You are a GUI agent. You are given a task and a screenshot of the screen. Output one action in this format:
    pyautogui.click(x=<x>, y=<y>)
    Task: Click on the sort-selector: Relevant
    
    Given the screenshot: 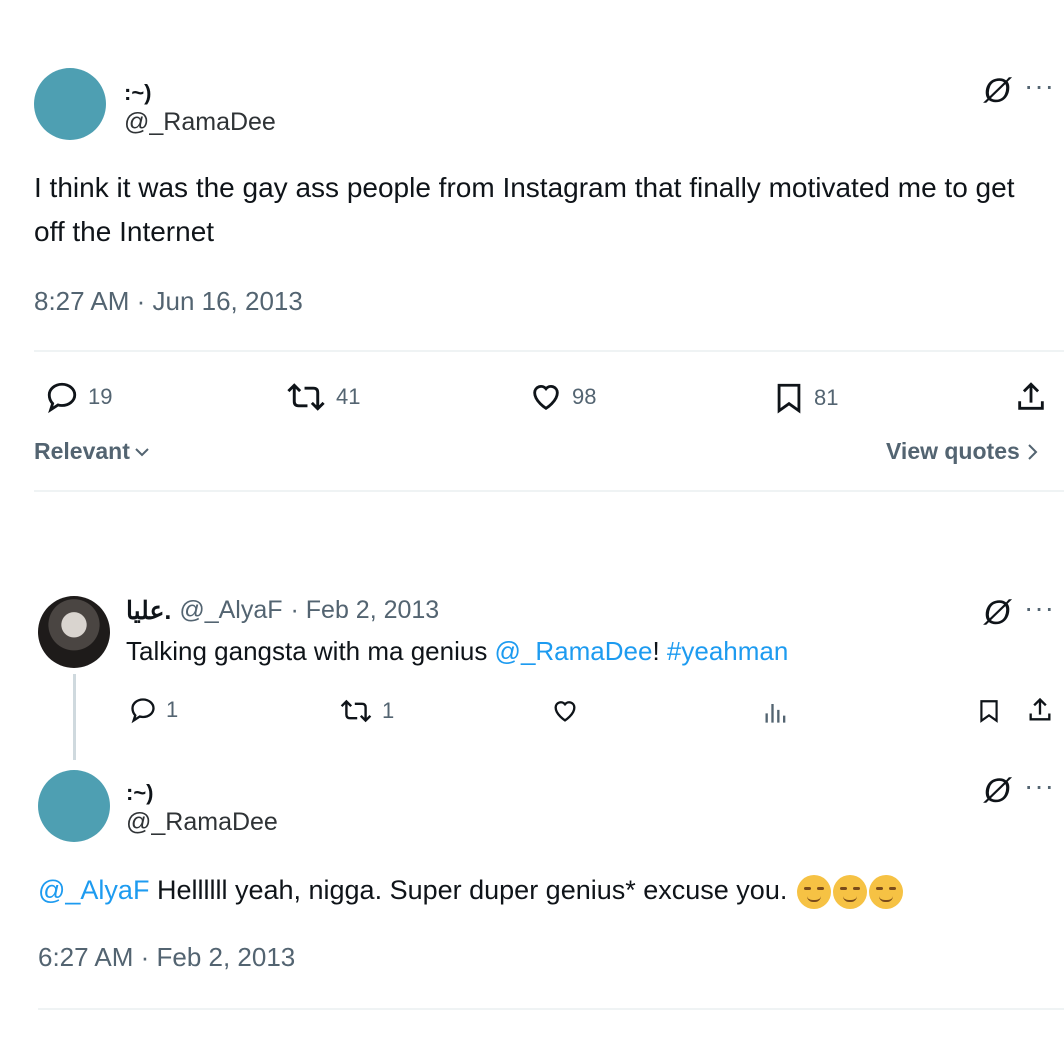 What is the action you would take?
    pyautogui.click(x=92, y=451)
    